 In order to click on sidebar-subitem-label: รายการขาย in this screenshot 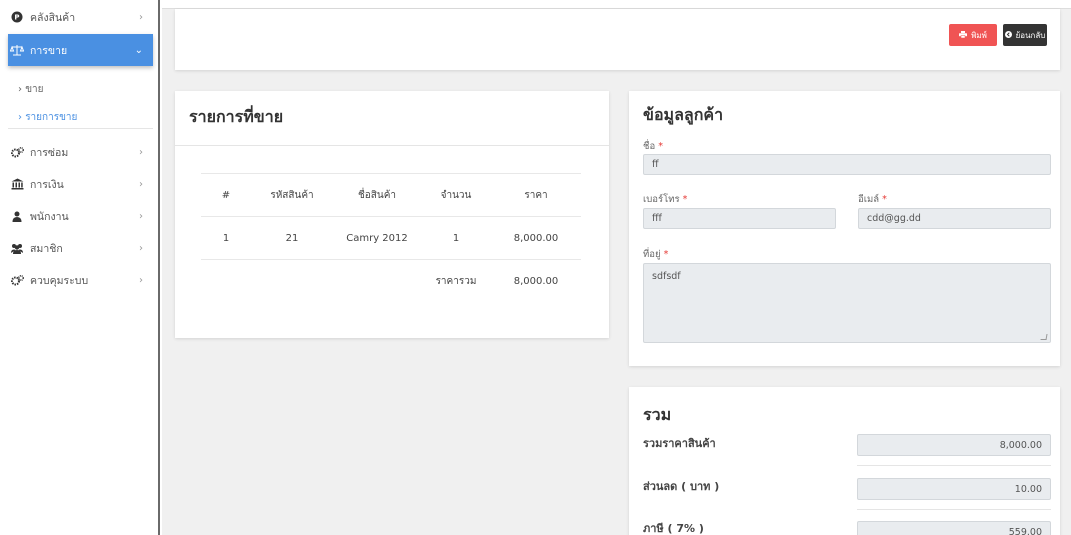, I will do `click(51, 117)`.